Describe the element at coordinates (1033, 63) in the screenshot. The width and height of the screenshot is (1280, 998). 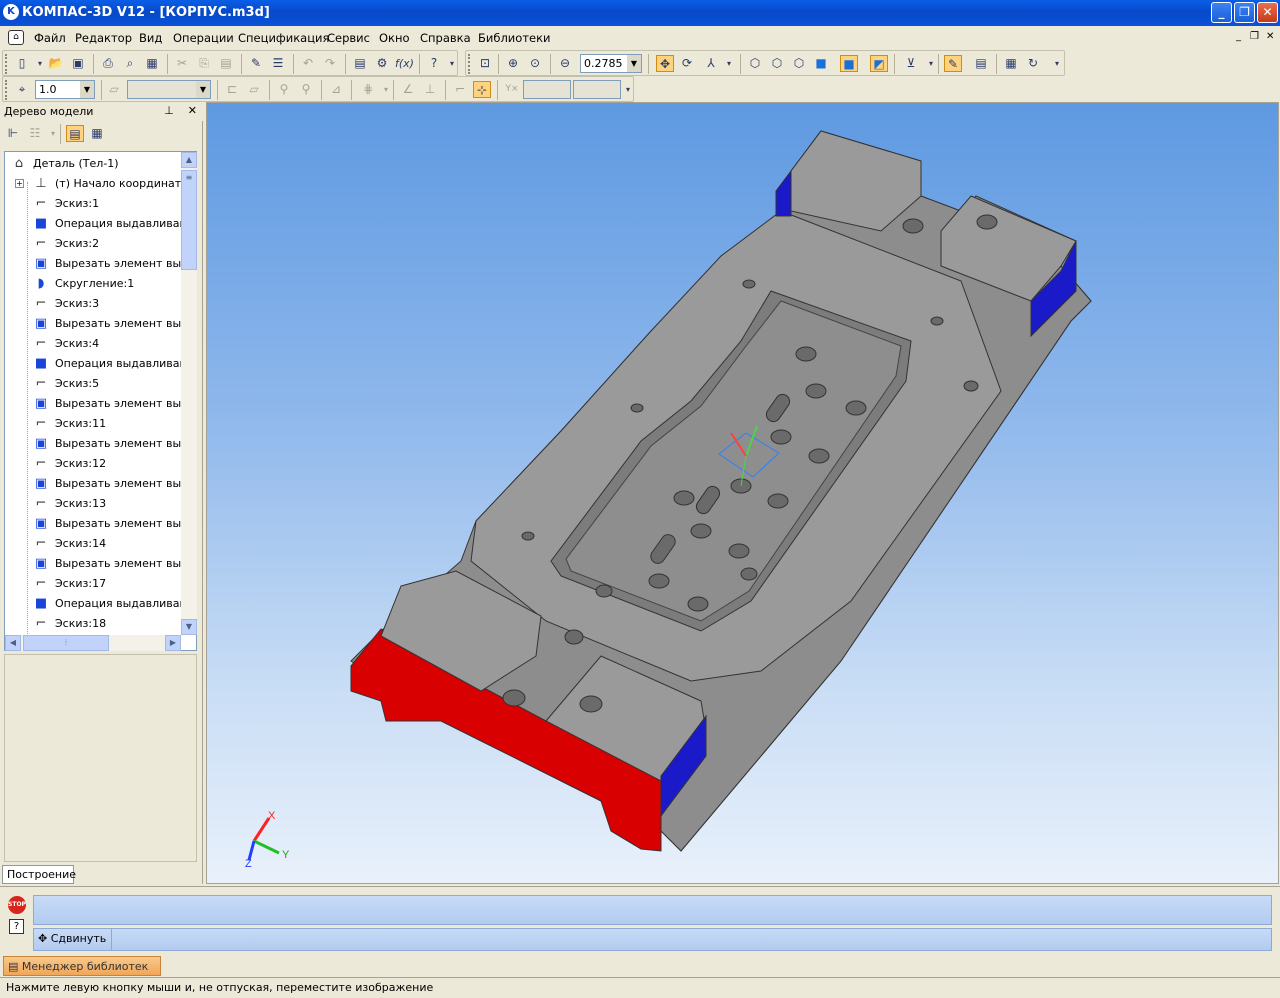
I see `refresh-icon: ↻` at that location.